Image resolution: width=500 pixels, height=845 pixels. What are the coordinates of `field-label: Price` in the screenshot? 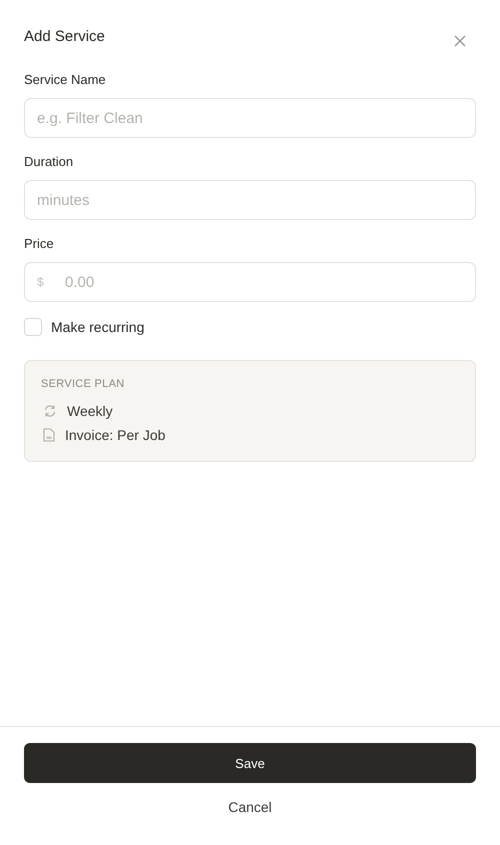 It's located at (39, 244).